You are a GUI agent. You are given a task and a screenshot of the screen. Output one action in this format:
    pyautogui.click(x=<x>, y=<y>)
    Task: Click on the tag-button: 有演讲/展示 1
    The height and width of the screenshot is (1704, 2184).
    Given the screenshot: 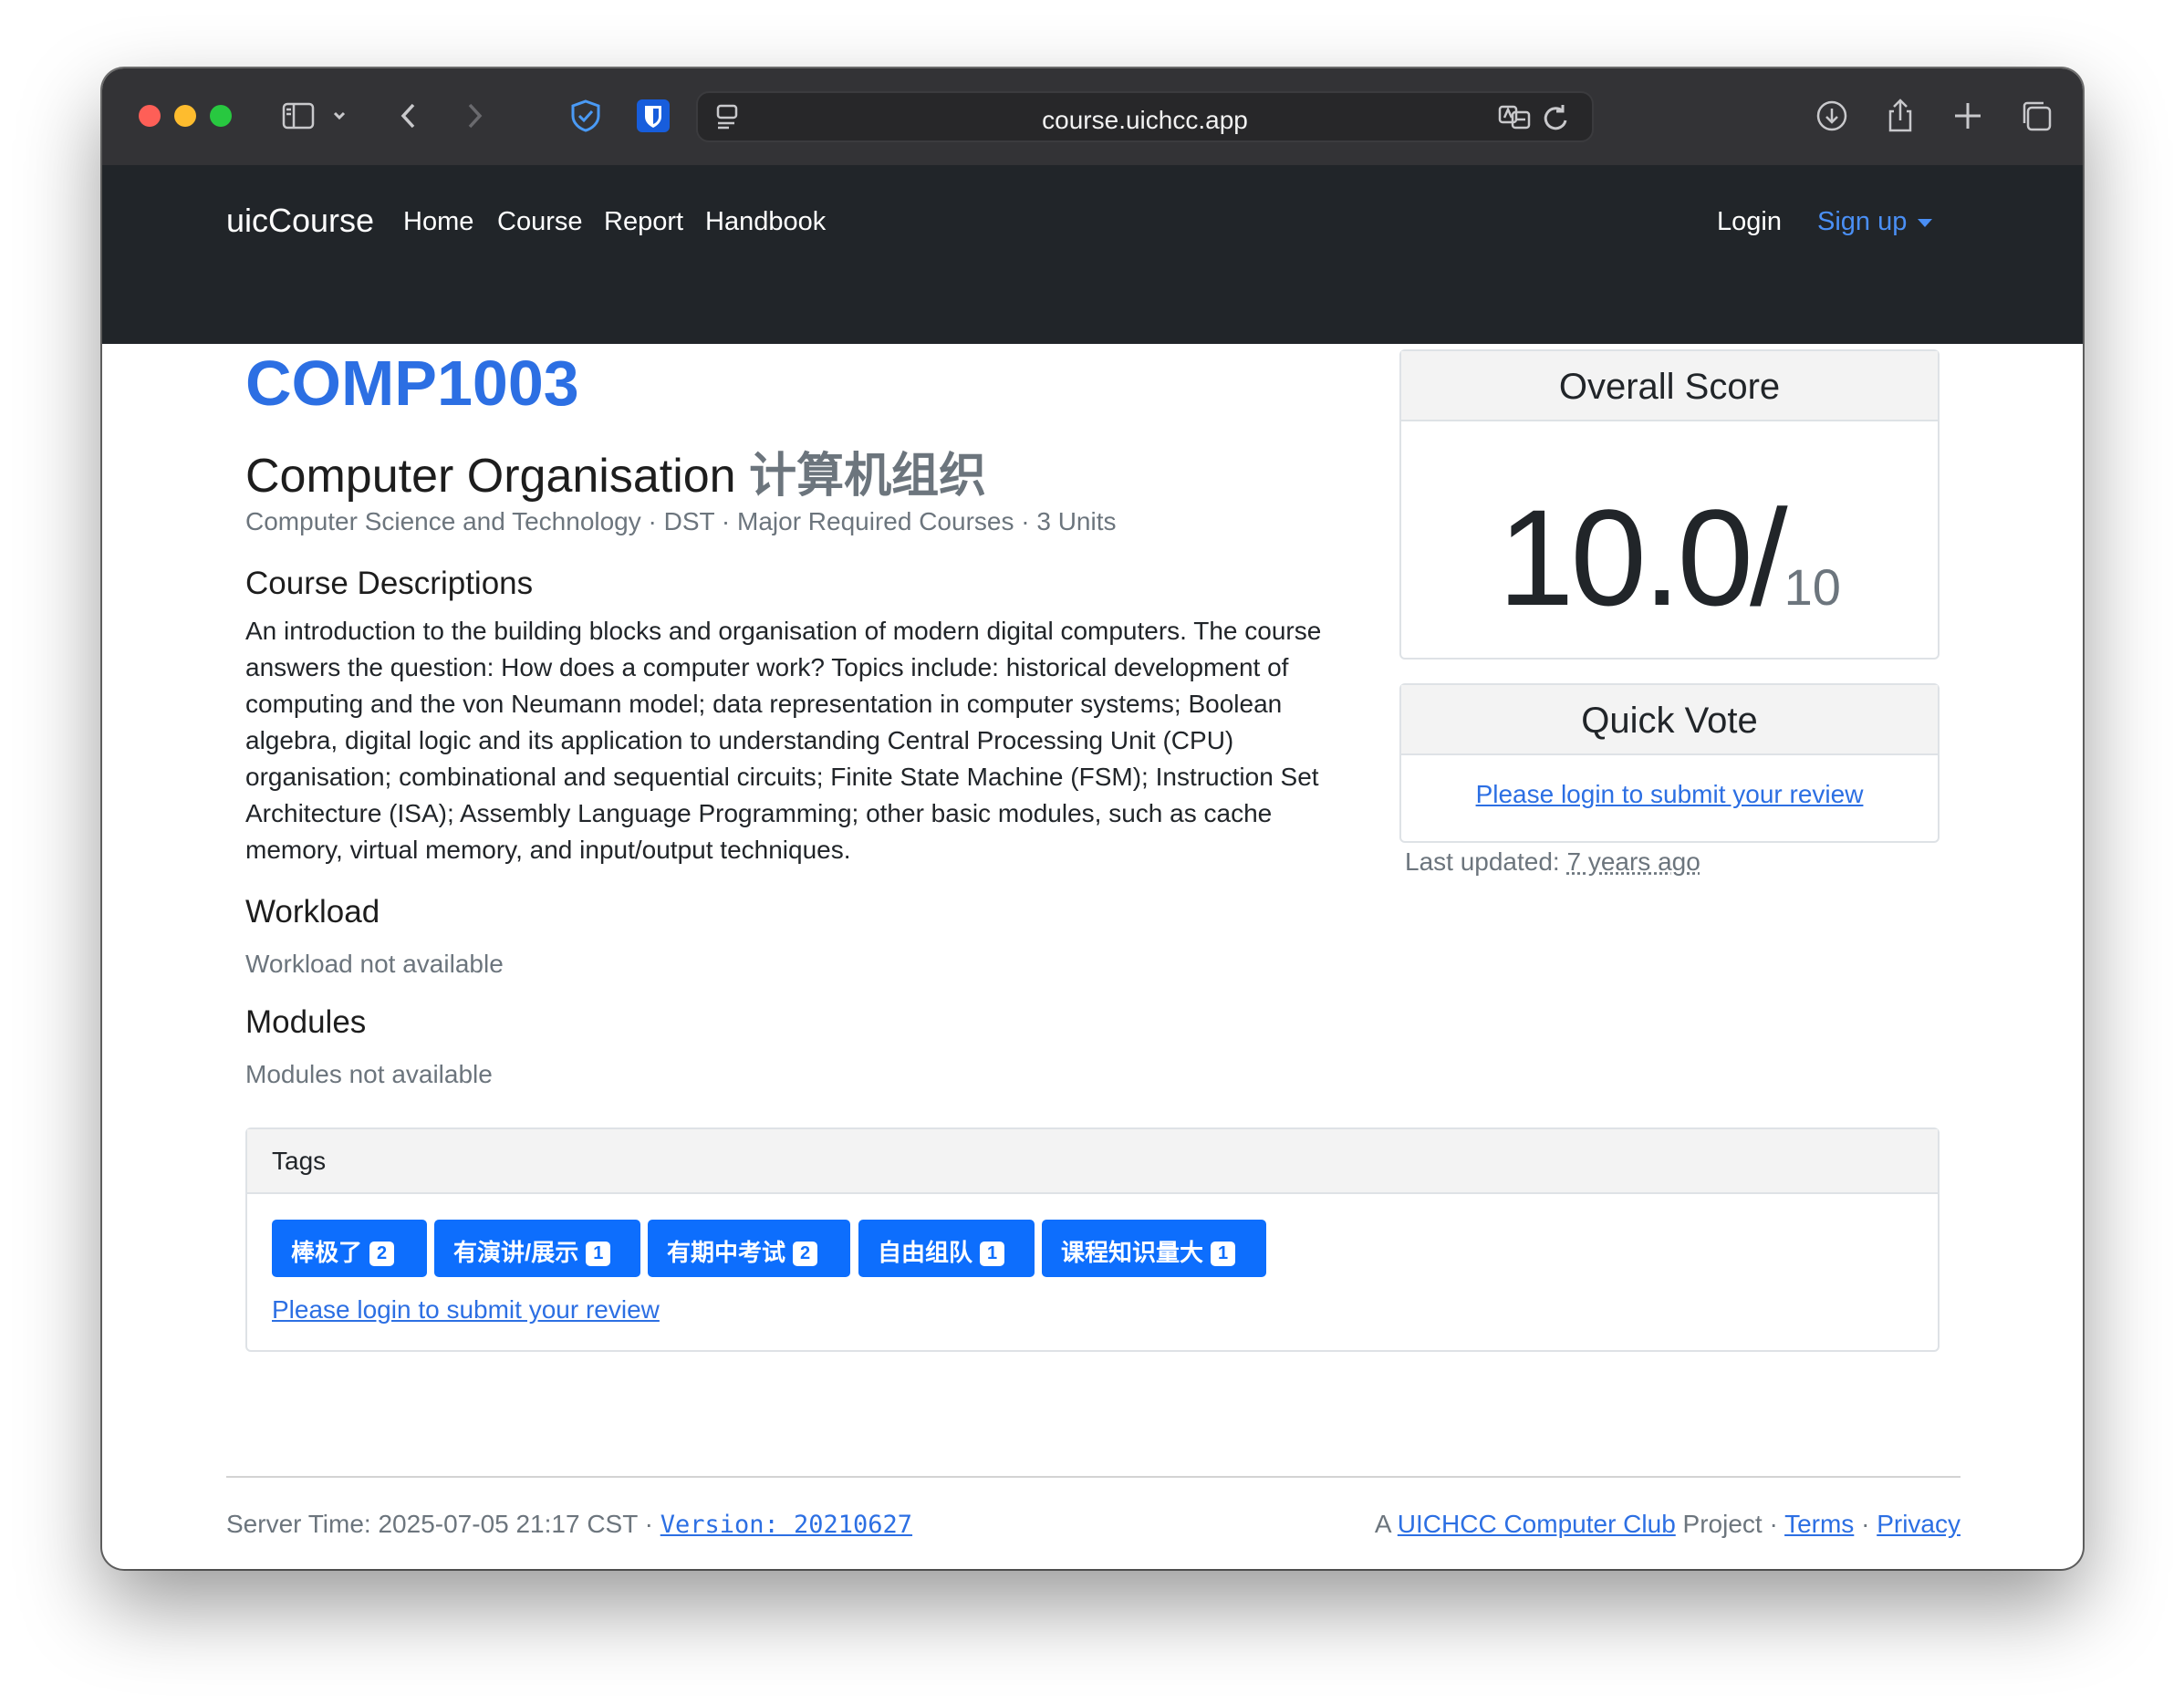 What is the action you would take?
    pyautogui.click(x=537, y=1248)
    